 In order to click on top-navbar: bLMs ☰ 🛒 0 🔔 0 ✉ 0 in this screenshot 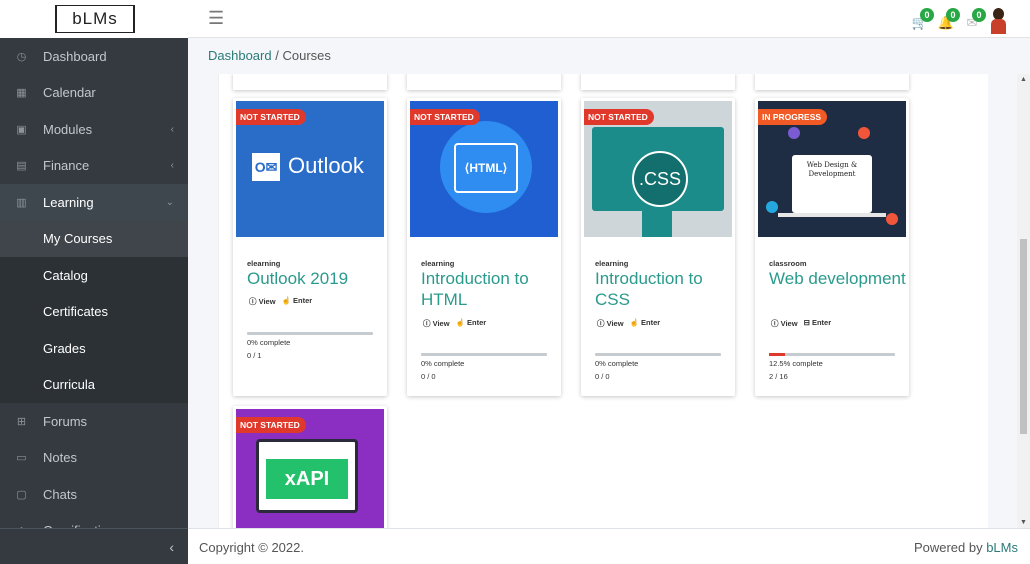, I will do `click(515, 19)`.